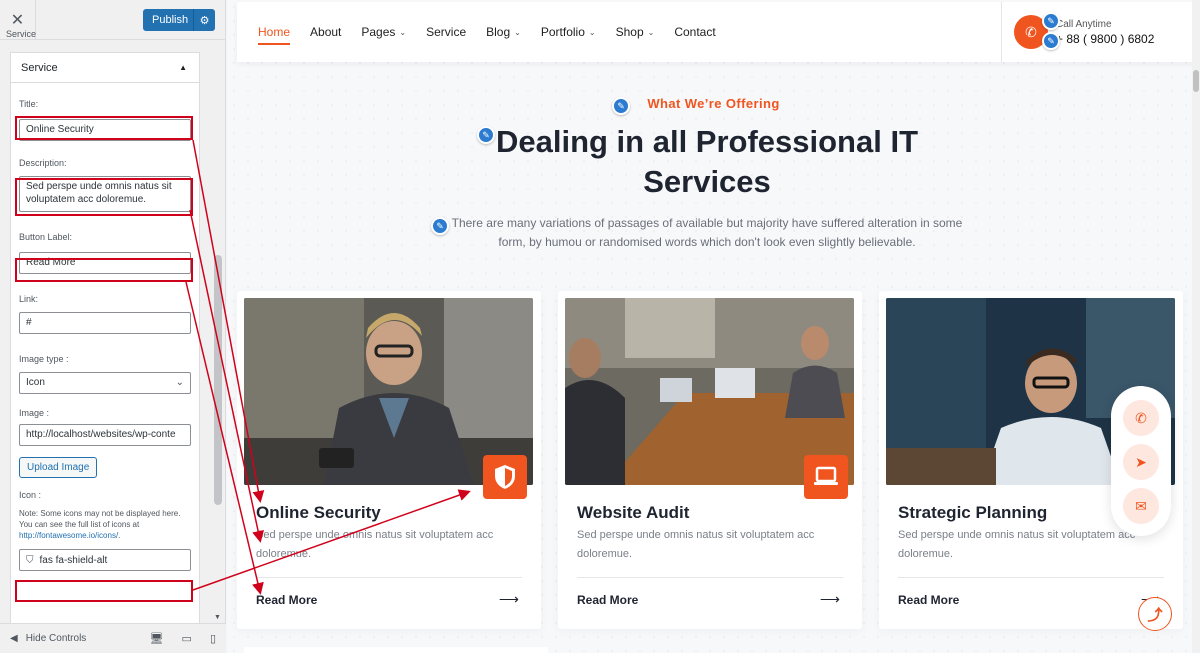 The width and height of the screenshot is (1200, 653). I want to click on shield-icon: ⛉, so click(30, 560).